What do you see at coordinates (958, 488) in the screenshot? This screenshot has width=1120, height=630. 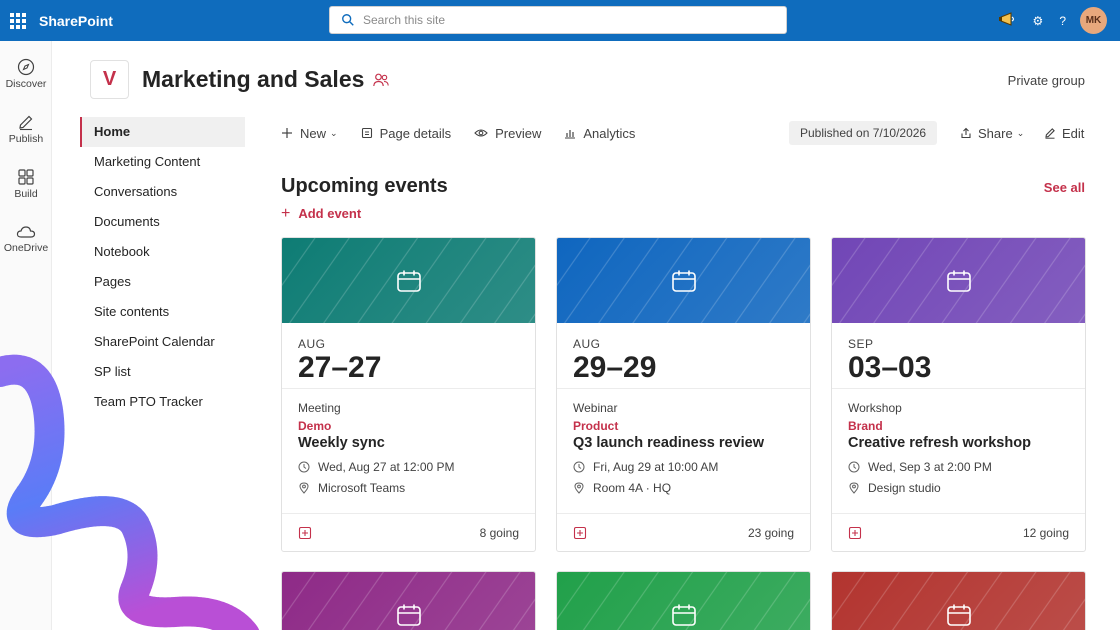 I see `event-location: Design studio` at bounding box center [958, 488].